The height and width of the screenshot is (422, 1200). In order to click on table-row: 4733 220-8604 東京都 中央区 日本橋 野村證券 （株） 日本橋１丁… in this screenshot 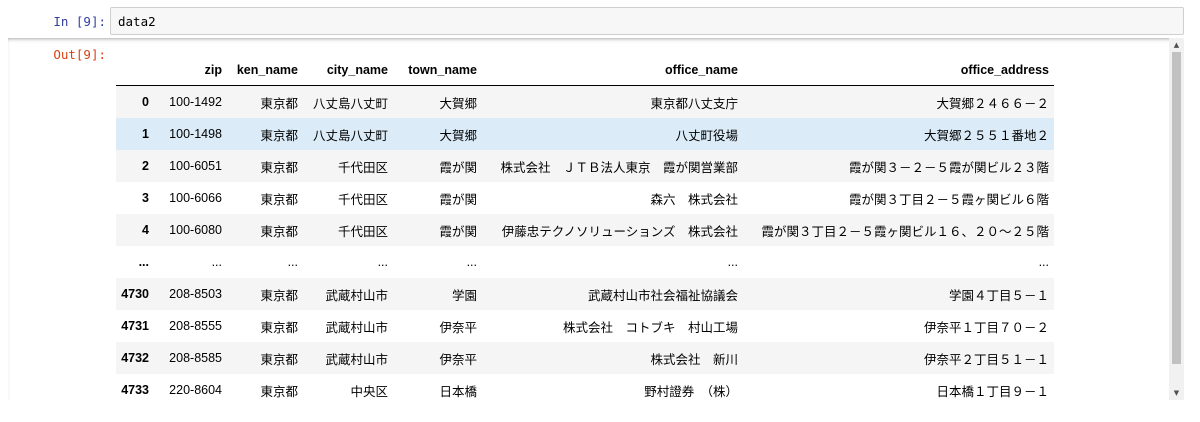, I will do `click(585, 387)`.